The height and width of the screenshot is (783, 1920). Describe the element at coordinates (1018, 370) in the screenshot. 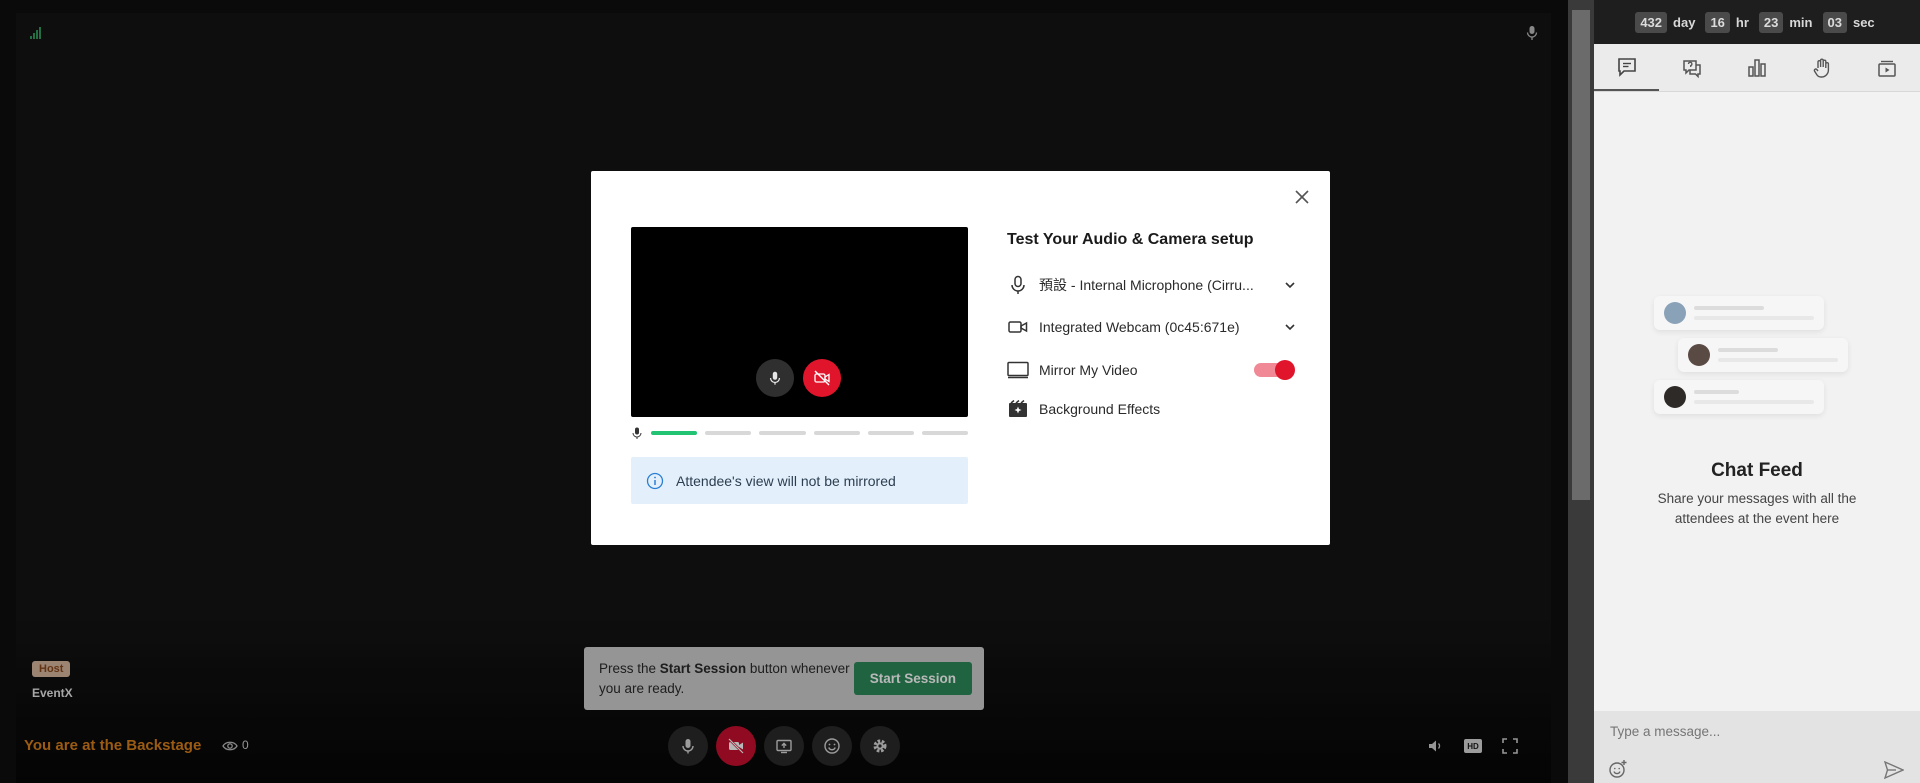

I see `monitor-icon` at that location.